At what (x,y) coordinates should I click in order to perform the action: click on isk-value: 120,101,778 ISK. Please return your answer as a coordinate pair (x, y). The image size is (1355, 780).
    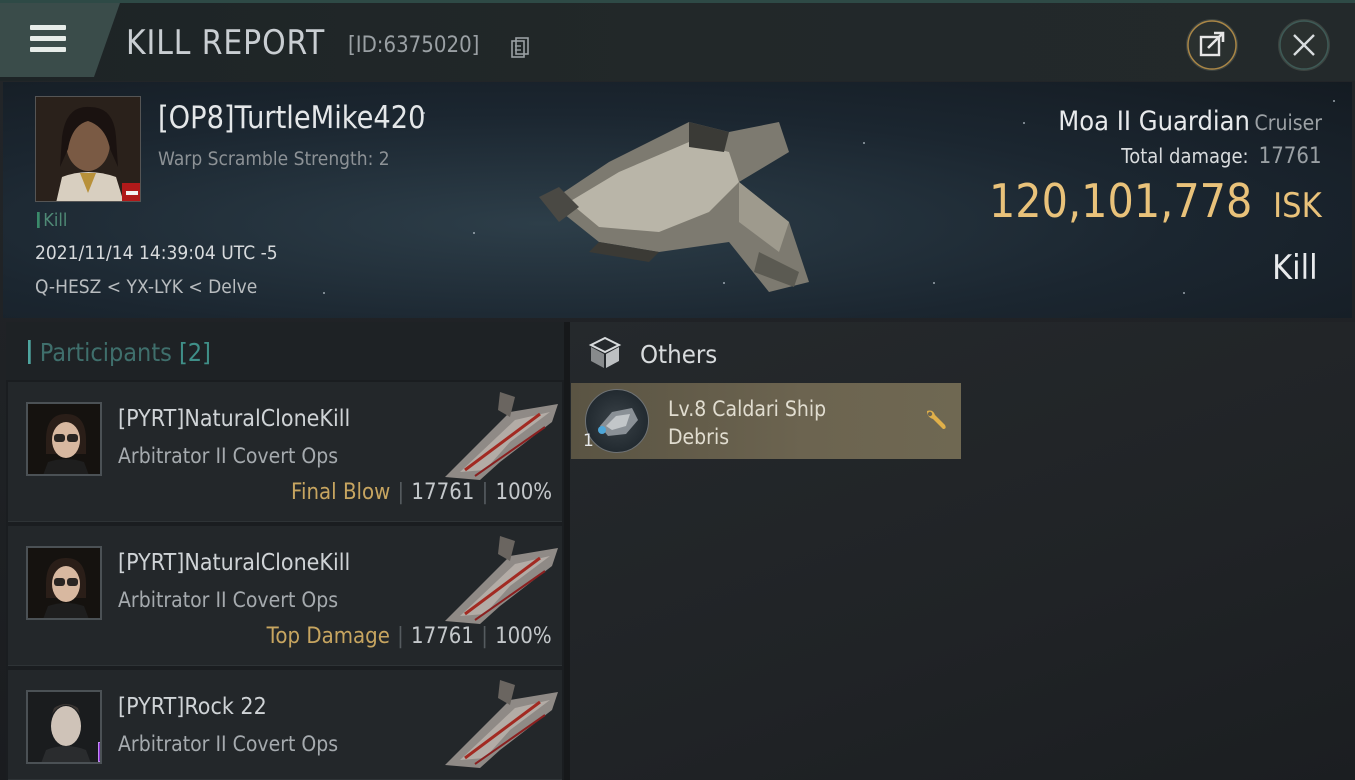
    Looking at the image, I should click on (1155, 201).